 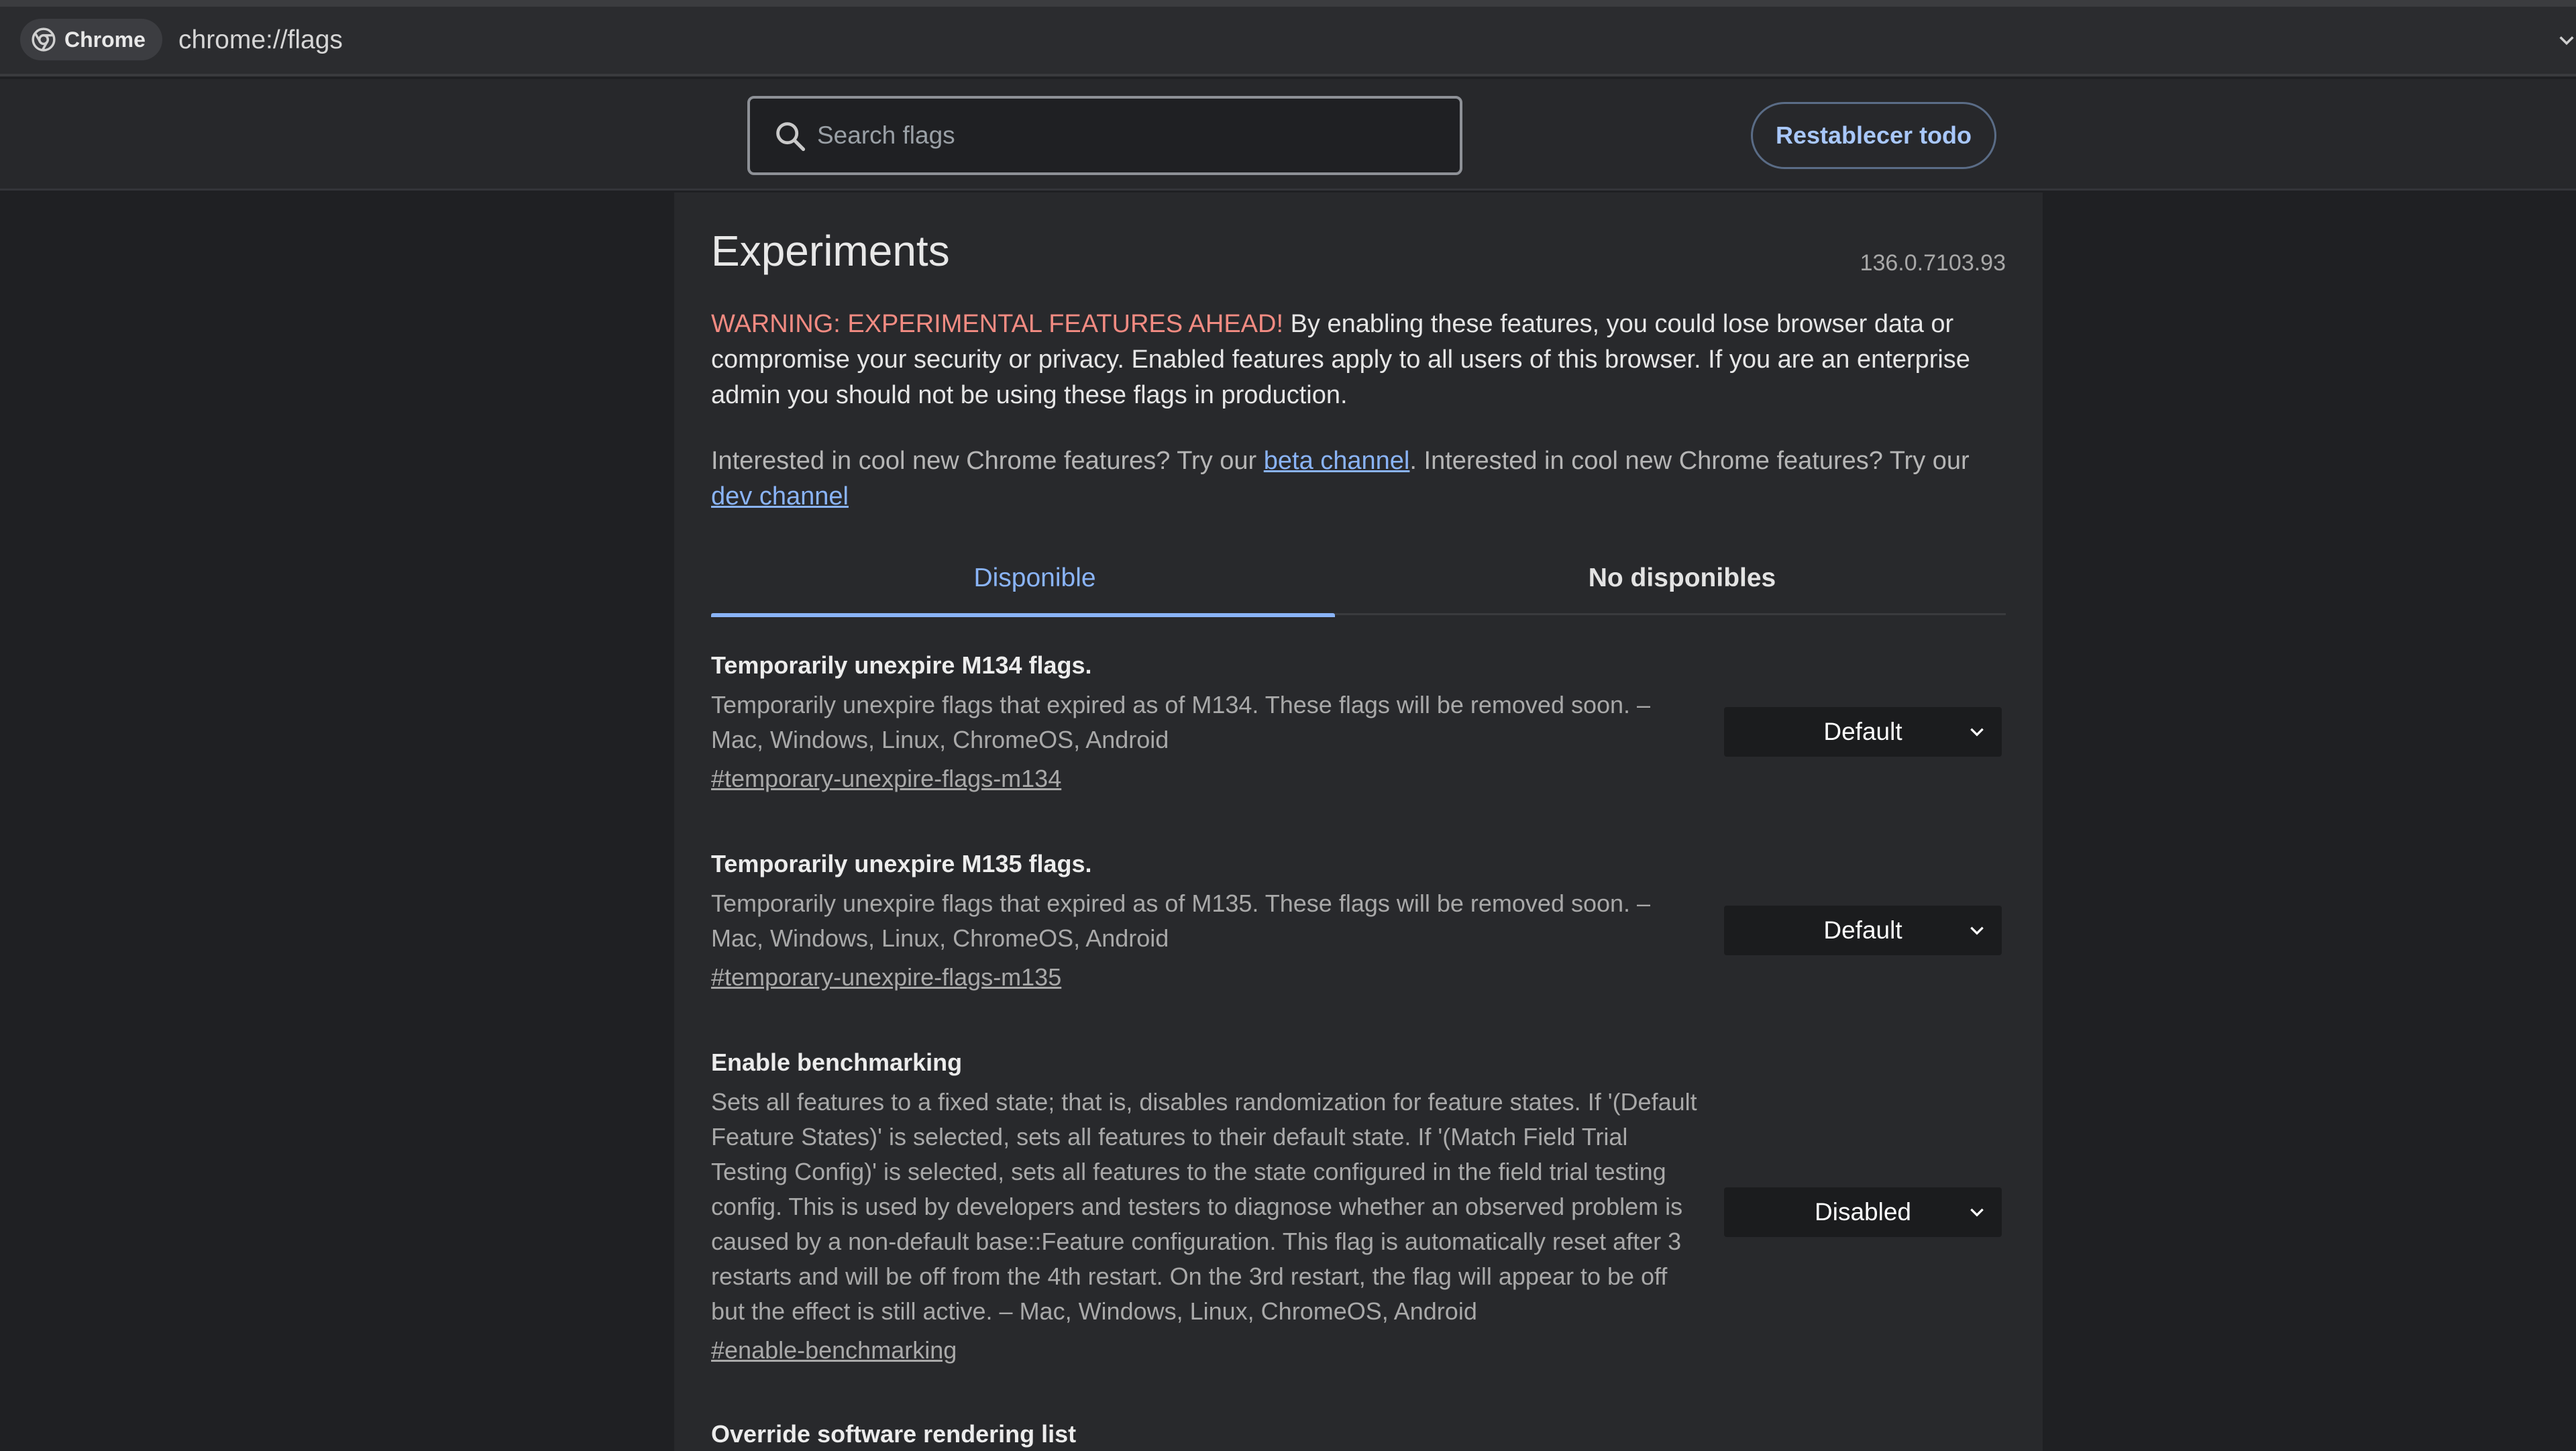 What do you see at coordinates (1933, 263) in the screenshot?
I see `version-label: 136.0.7103.93` at bounding box center [1933, 263].